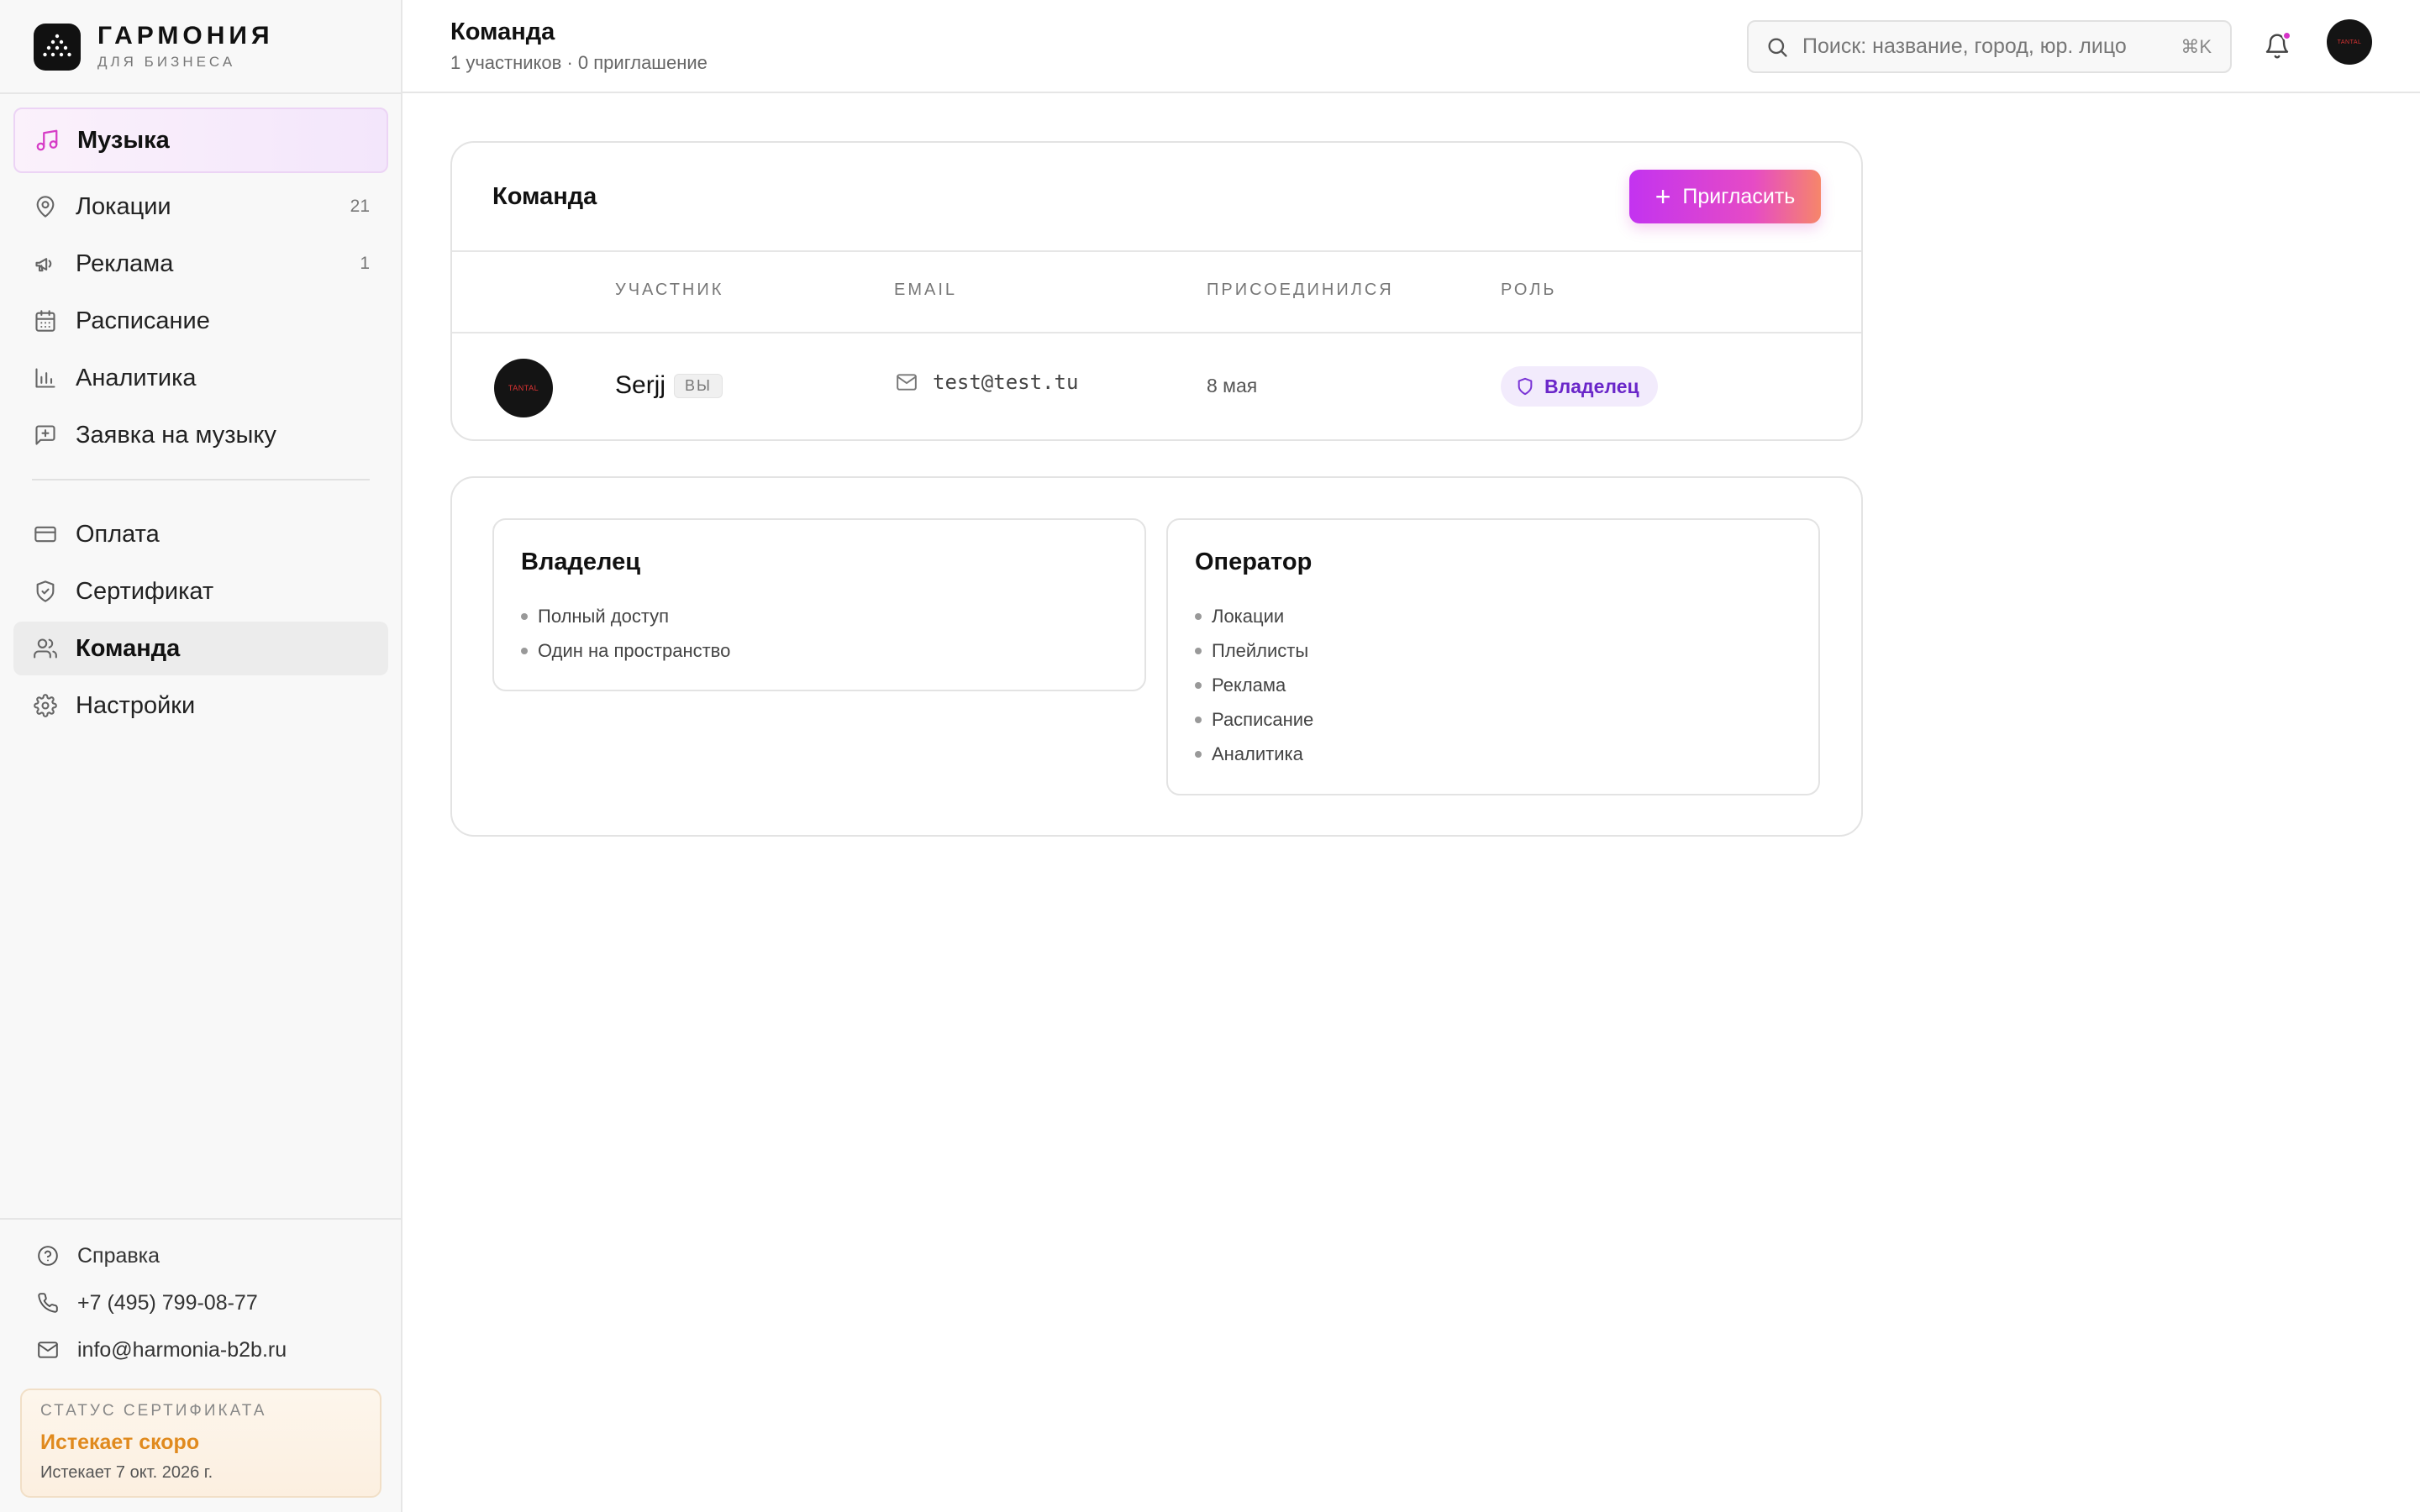  I want to click on permission-list: Полный доступ Один на пространство, so click(626, 633).